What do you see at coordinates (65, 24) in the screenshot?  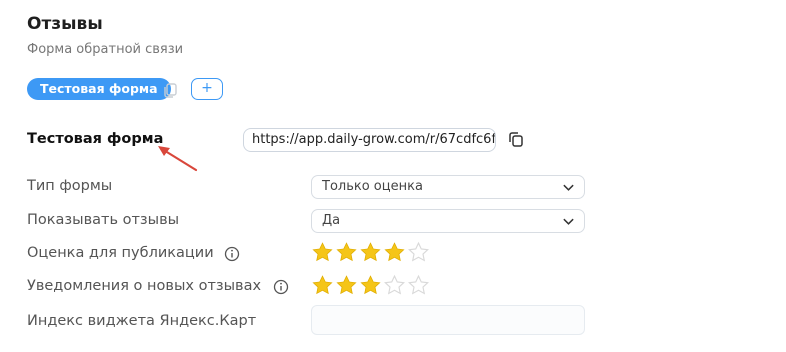 I see `page-title: Отзывы` at bounding box center [65, 24].